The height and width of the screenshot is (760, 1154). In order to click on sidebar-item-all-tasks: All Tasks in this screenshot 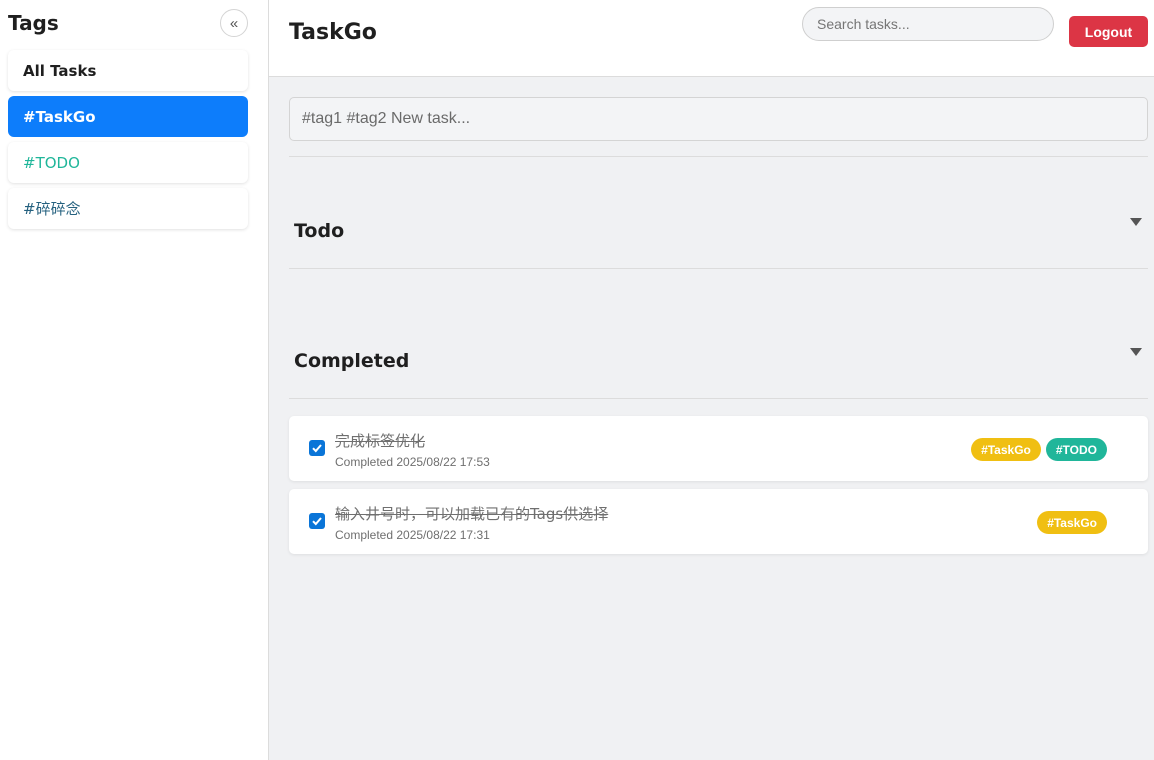, I will do `click(128, 70)`.